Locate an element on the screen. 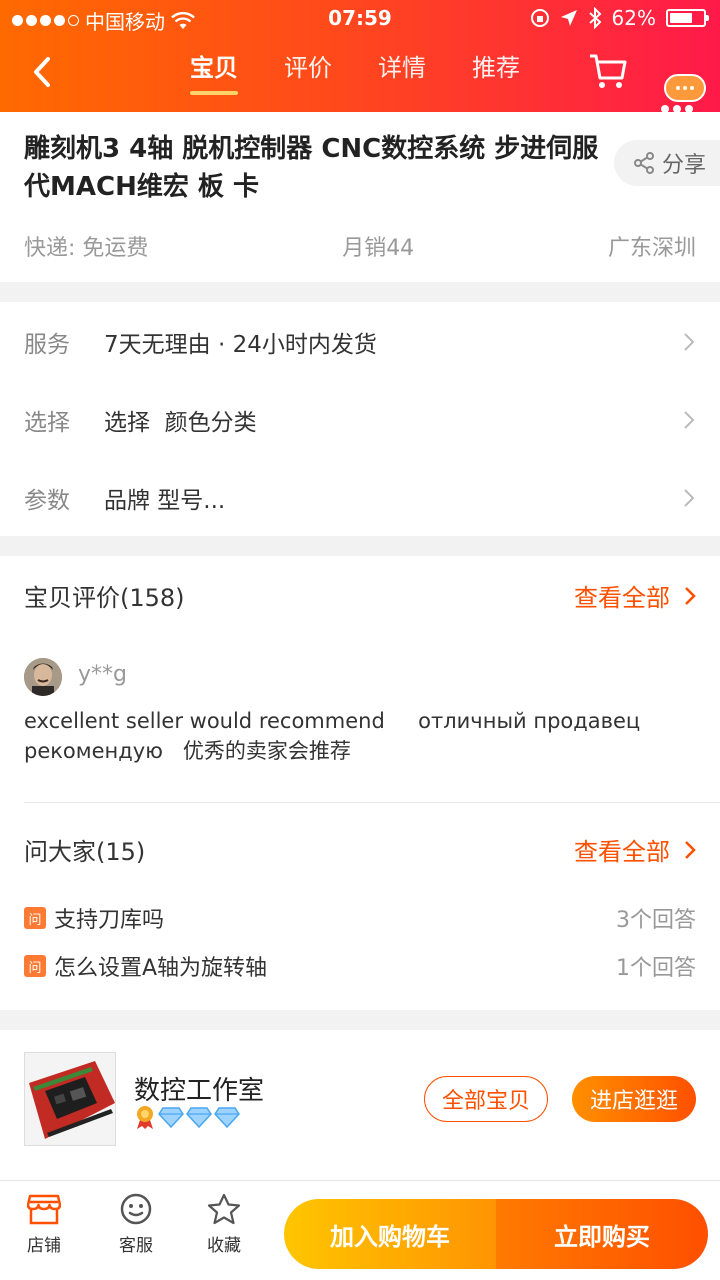 This screenshot has height=1280, width=720. qa-answer-count: 3个回答 is located at coordinates (656, 920).